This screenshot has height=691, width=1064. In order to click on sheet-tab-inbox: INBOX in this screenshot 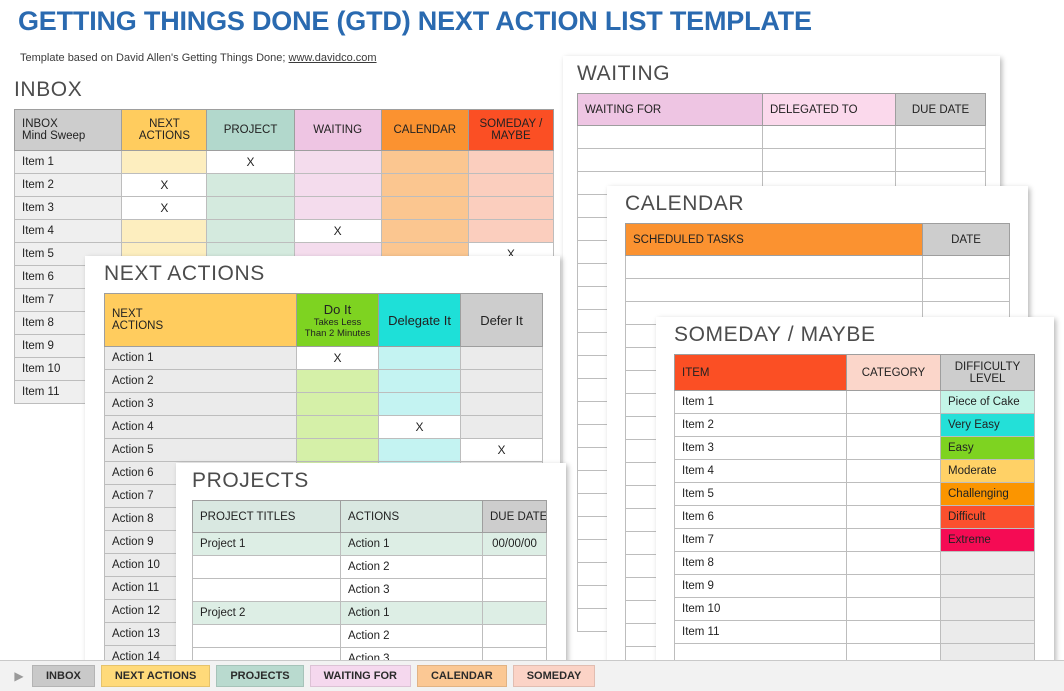, I will do `click(63, 676)`.